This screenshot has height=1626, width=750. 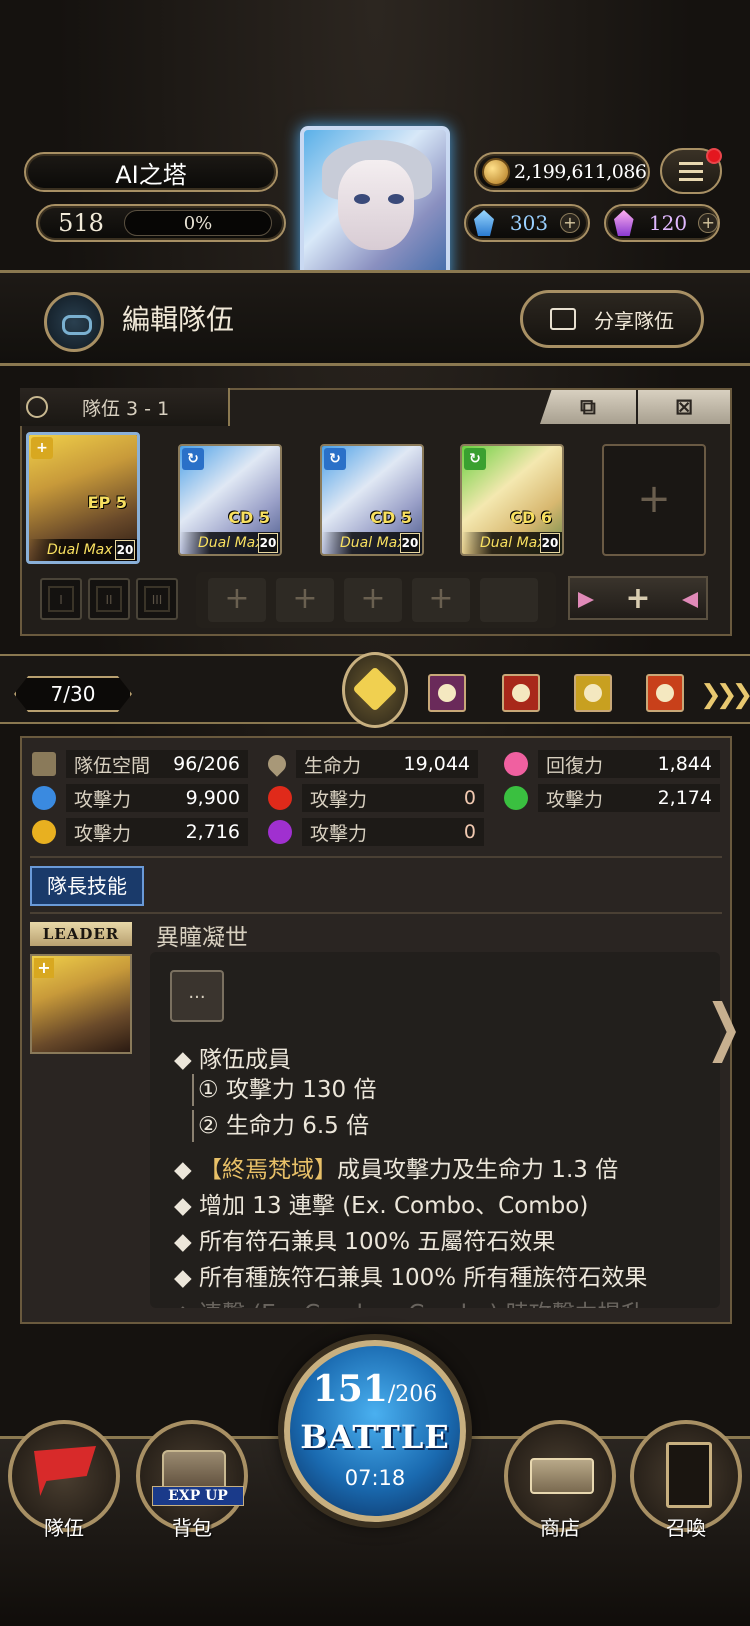 What do you see at coordinates (593, 693) in the screenshot?
I see `filter-light-button` at bounding box center [593, 693].